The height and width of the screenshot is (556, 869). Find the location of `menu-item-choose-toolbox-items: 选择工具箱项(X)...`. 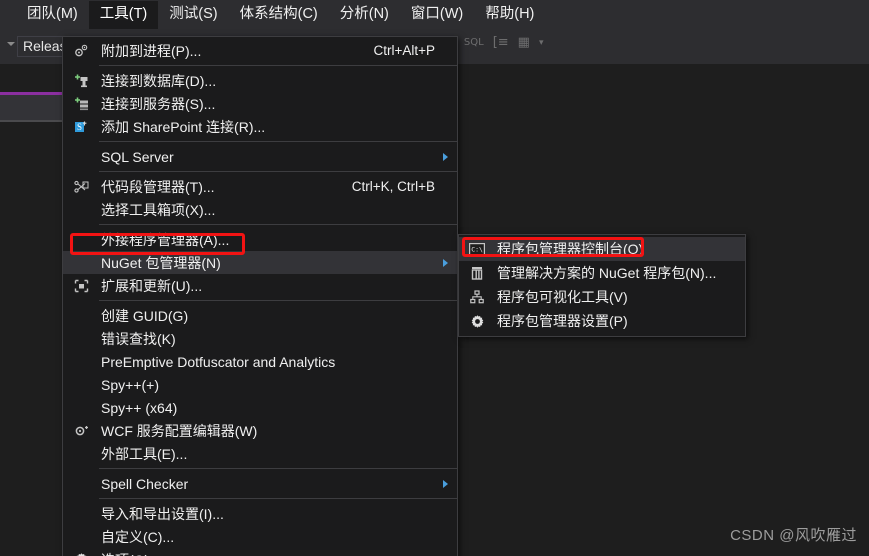

menu-item-choose-toolbox-items: 选择工具箱项(X)... is located at coordinates (260, 209).